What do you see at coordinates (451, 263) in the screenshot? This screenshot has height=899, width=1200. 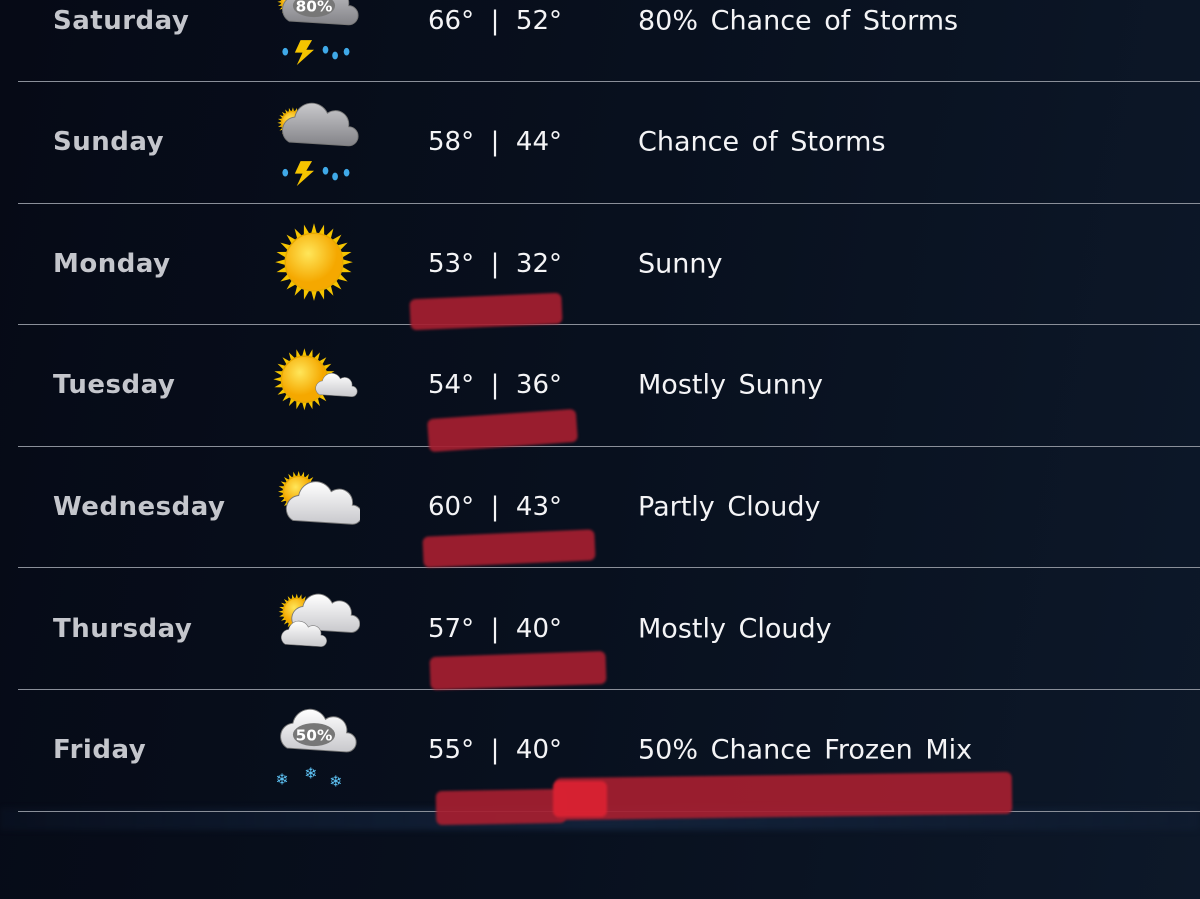 I see `high-temp: 53°` at bounding box center [451, 263].